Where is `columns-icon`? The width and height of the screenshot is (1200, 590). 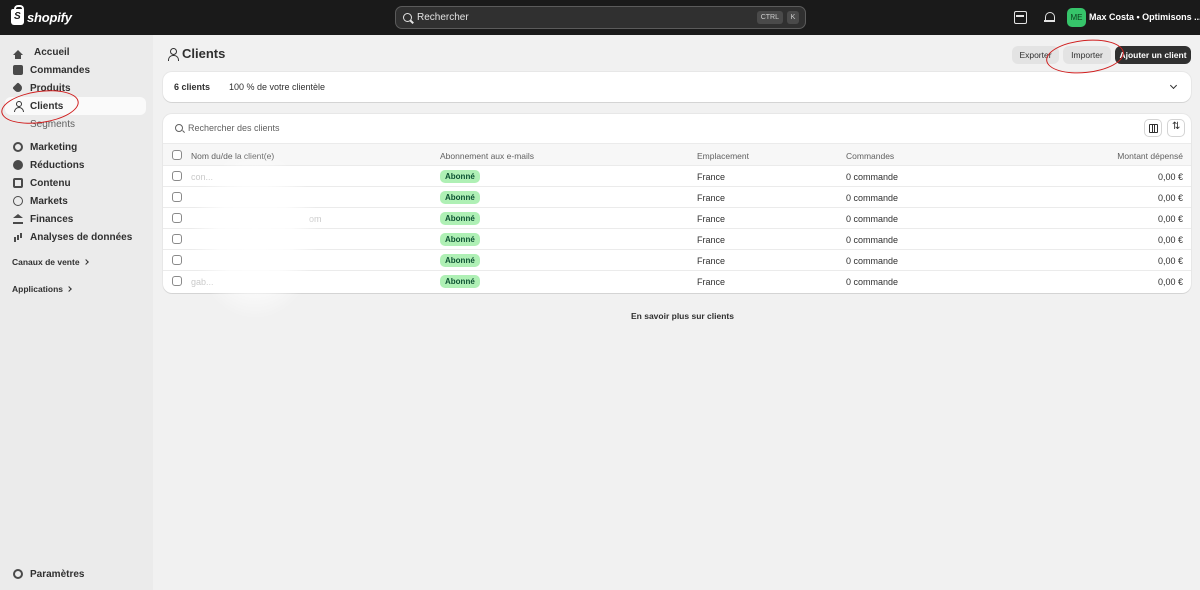 columns-icon is located at coordinates (1153, 128).